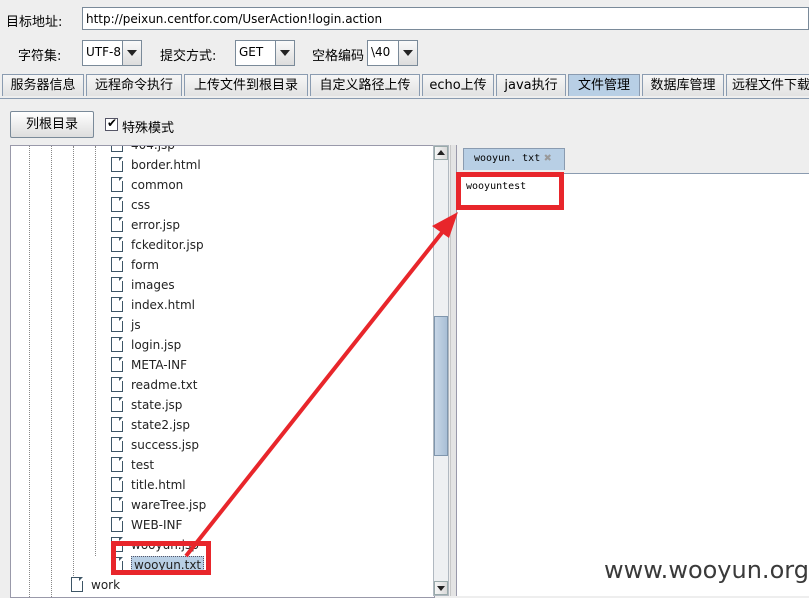  I want to click on watermark: www.wooyun.org, so click(702, 572).